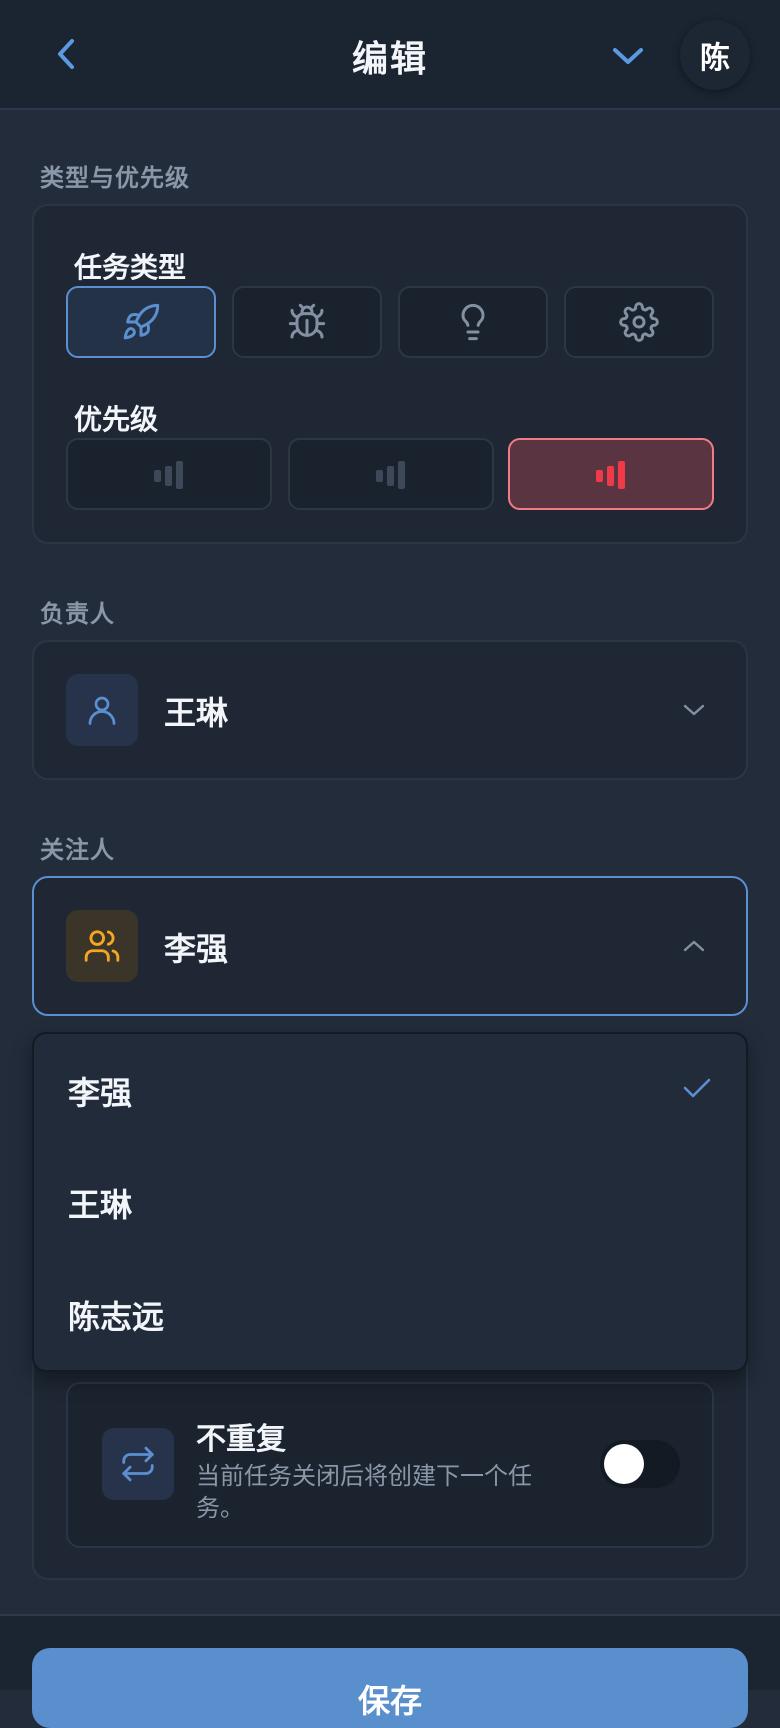 This screenshot has width=780, height=1728. I want to click on task-type-settings-button, so click(639, 322).